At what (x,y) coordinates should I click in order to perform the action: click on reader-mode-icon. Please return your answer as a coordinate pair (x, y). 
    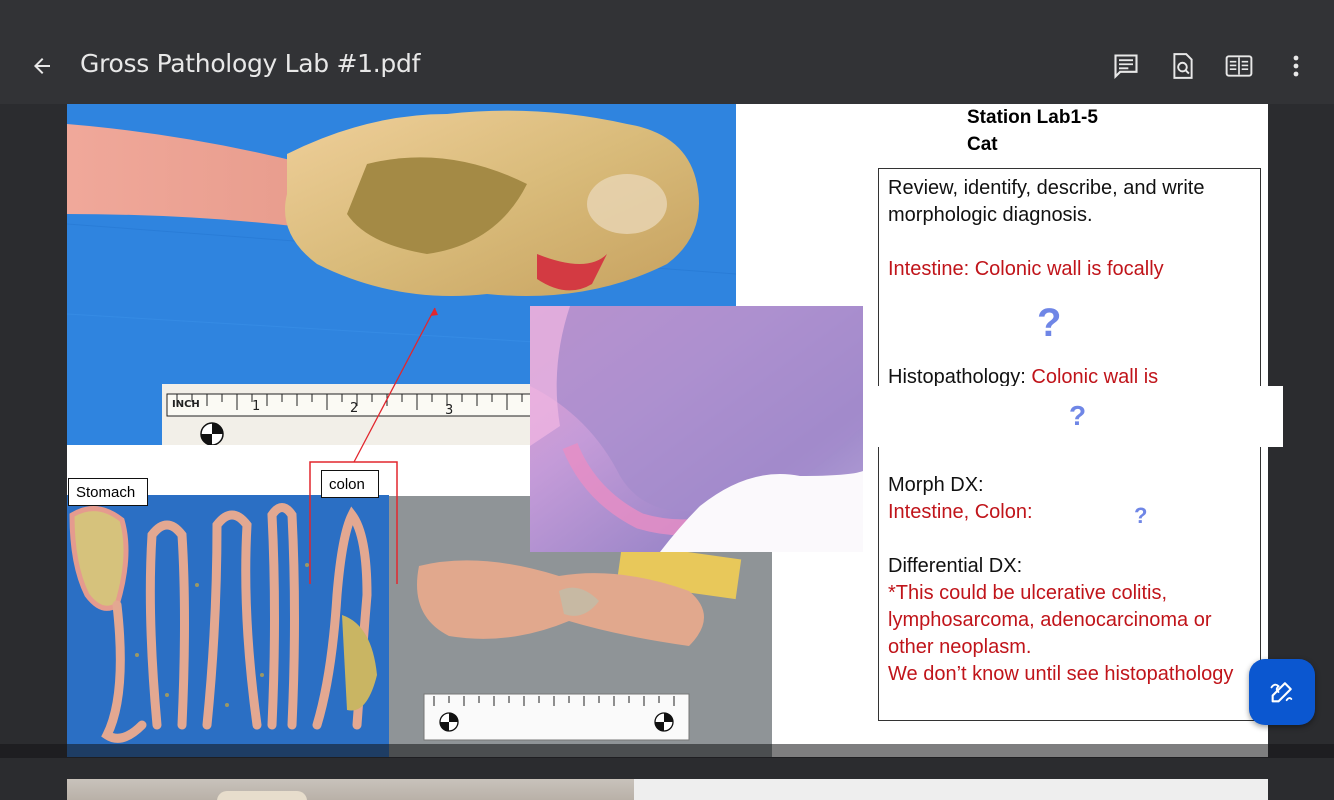
    Looking at the image, I should click on (1239, 66).